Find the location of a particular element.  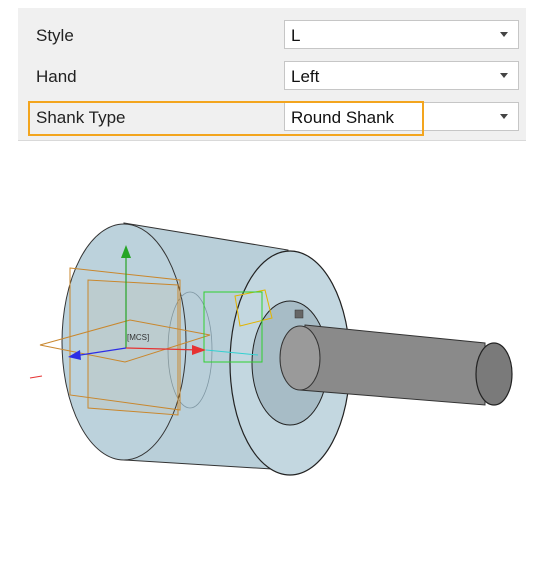

shank-type-value: Round Shank is located at coordinates (343, 117).